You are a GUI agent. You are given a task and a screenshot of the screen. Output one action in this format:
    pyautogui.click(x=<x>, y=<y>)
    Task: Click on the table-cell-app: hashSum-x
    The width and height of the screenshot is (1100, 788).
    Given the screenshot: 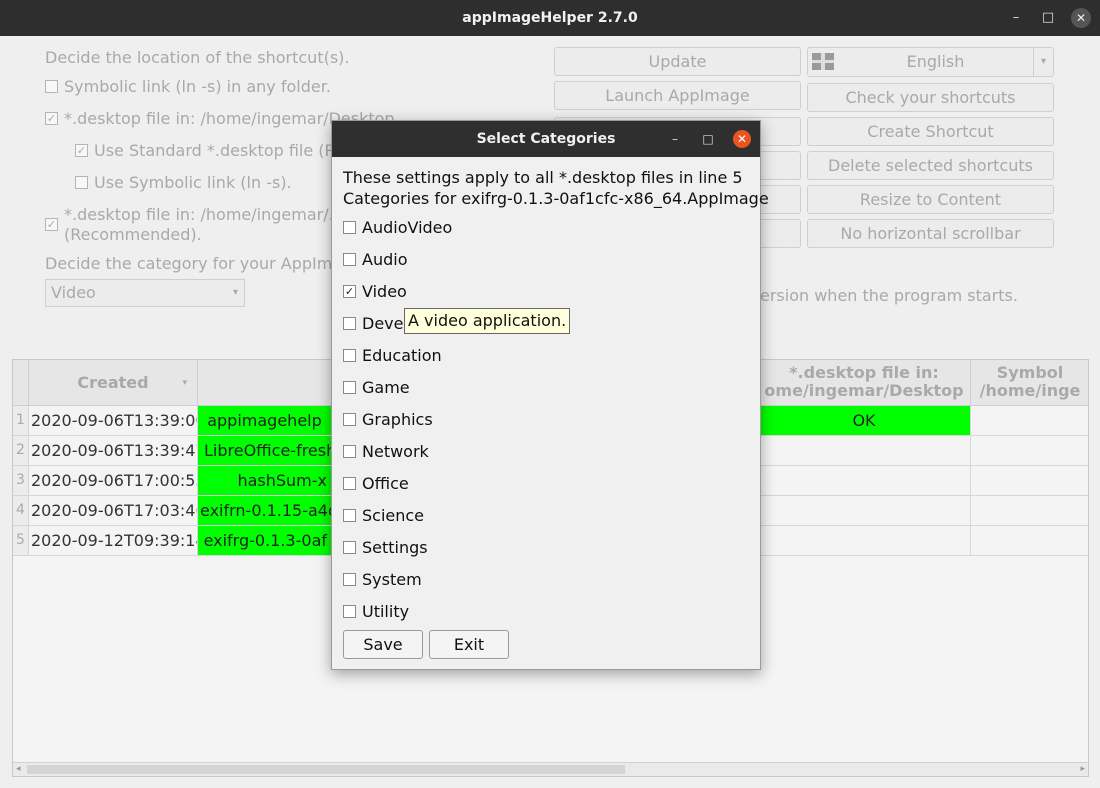 What is the action you would take?
    pyautogui.click(x=265, y=481)
    